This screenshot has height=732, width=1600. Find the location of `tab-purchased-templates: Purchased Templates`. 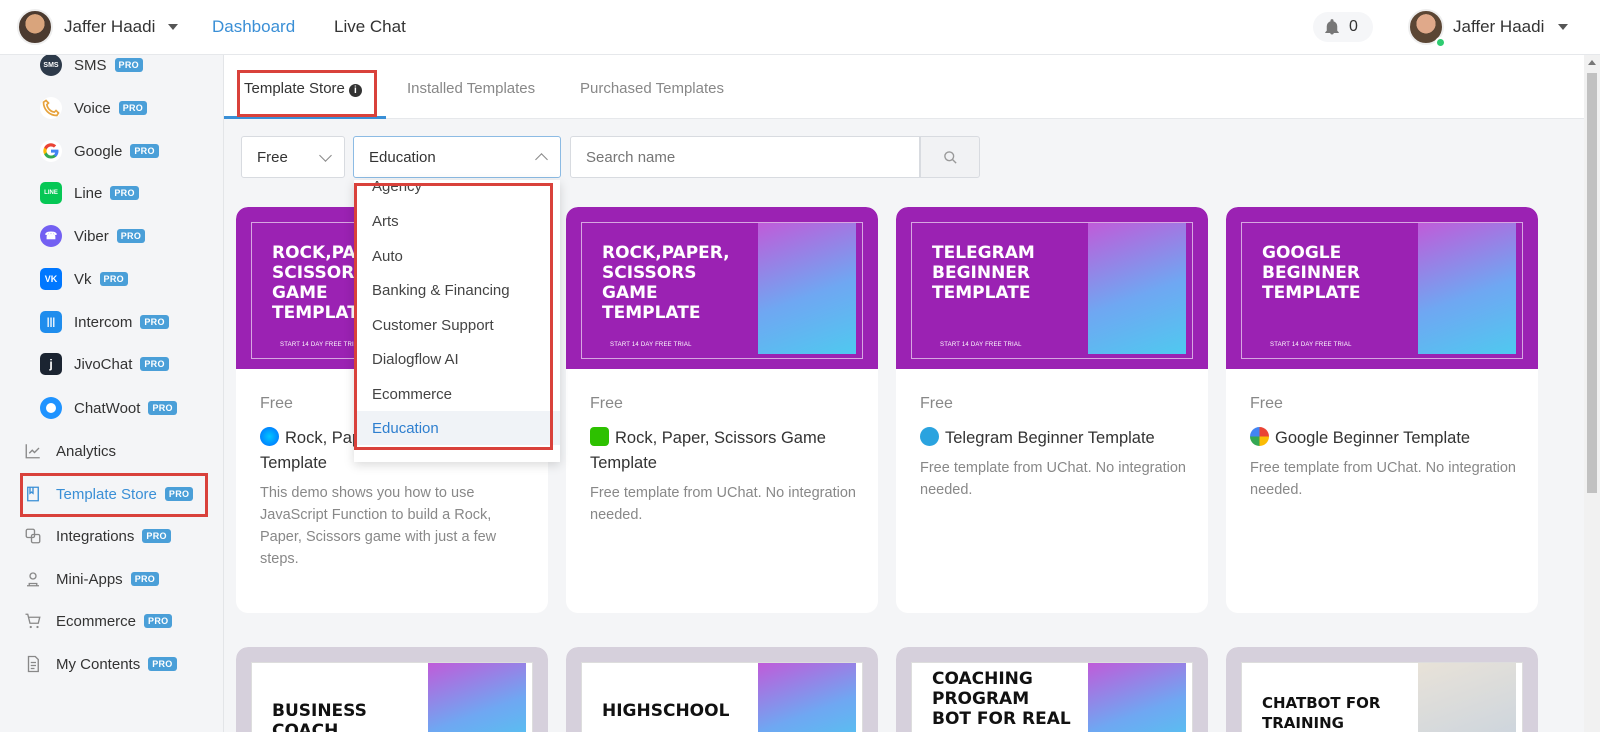

tab-purchased-templates: Purchased Templates is located at coordinates (652, 88).